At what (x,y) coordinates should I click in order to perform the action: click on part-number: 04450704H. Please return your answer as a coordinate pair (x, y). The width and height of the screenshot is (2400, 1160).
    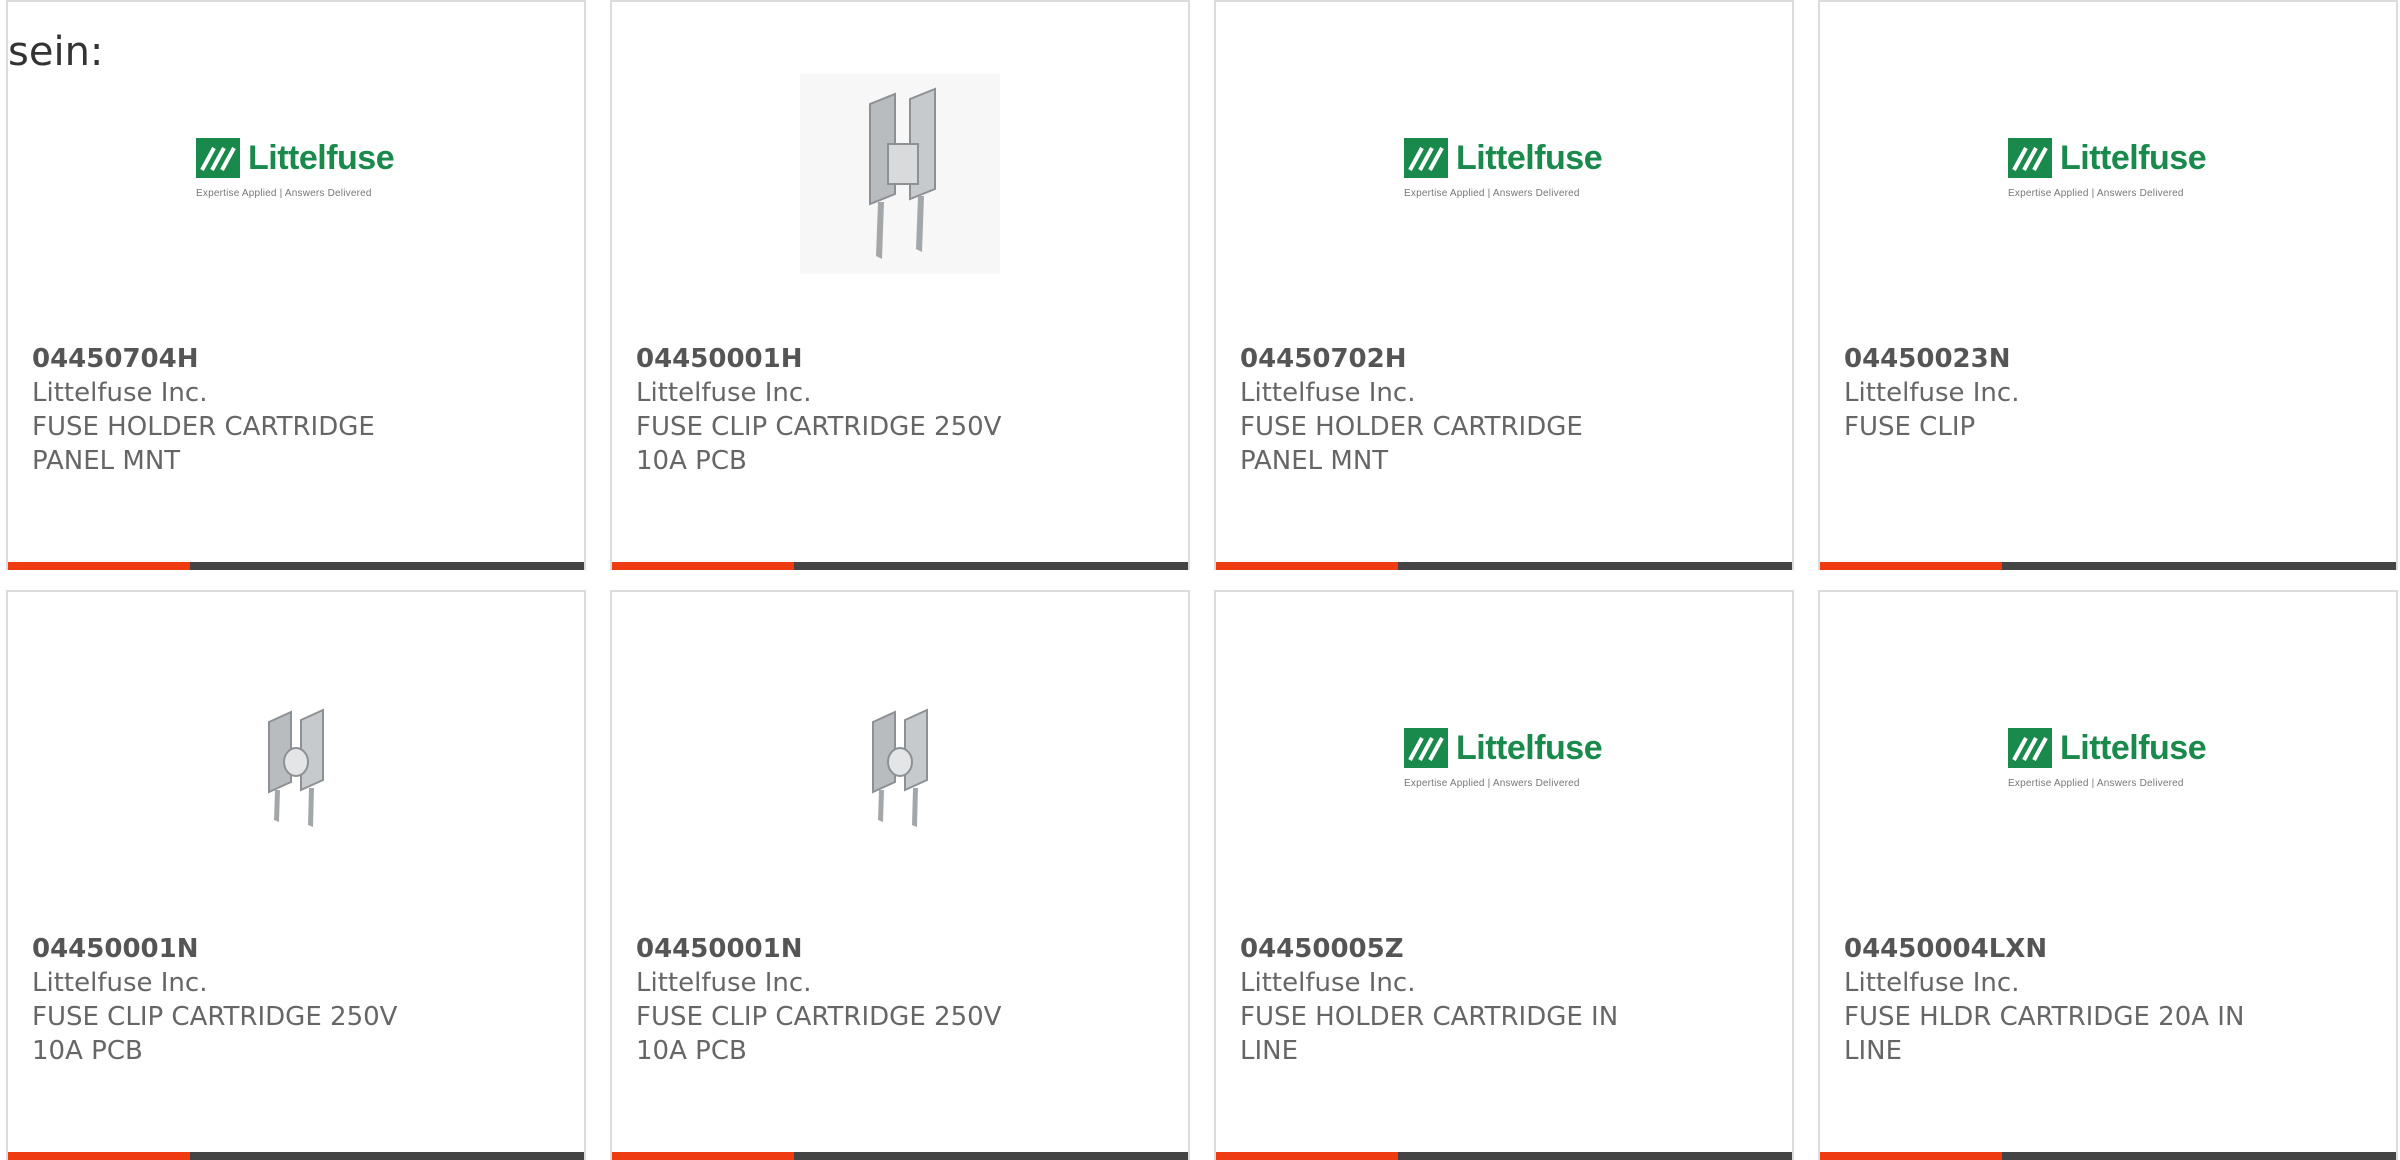
    Looking at the image, I should click on (115, 359).